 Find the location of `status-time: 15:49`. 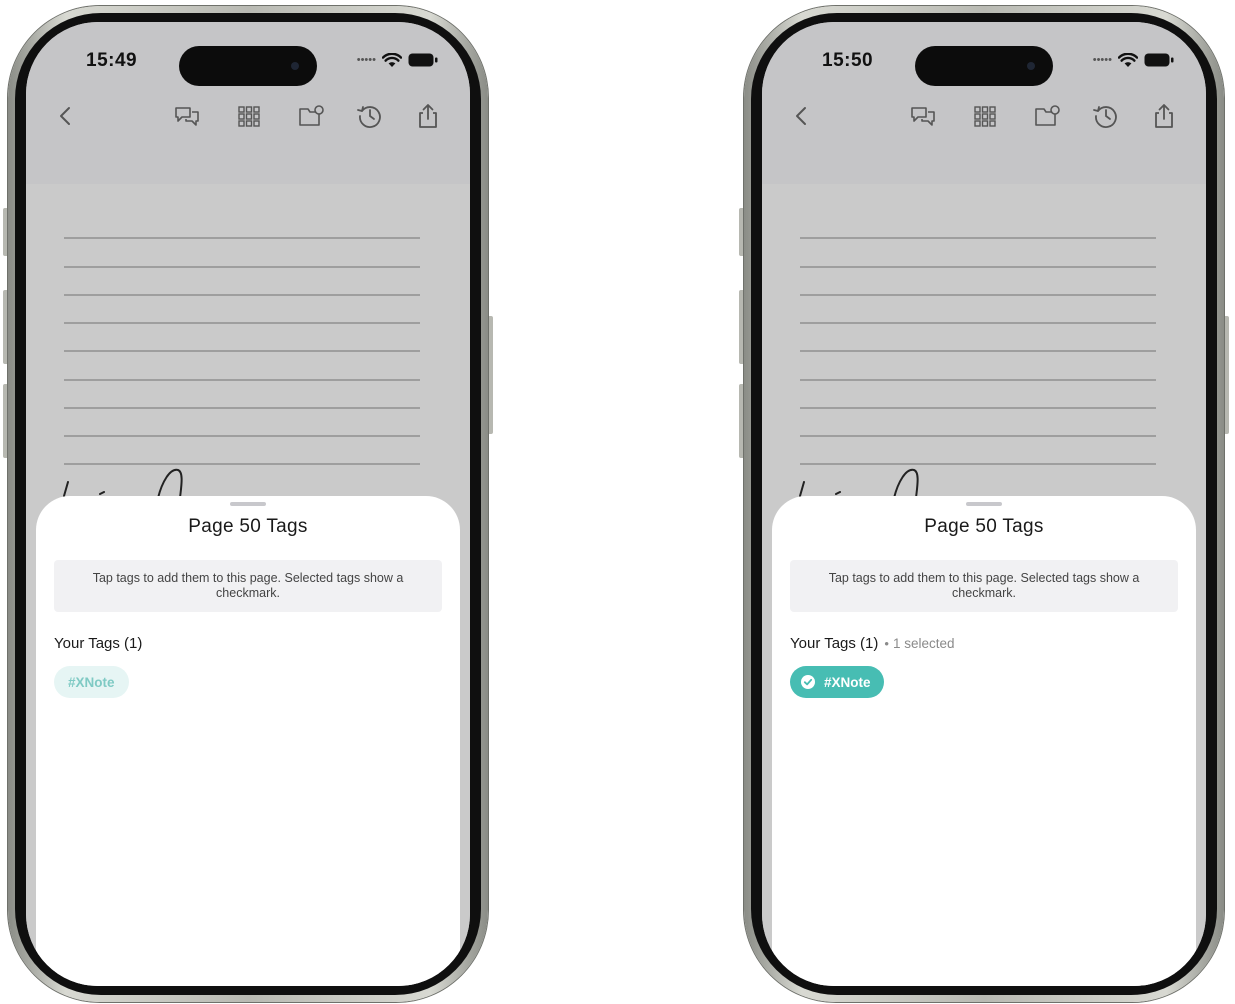

status-time: 15:49 is located at coordinates (112, 60).